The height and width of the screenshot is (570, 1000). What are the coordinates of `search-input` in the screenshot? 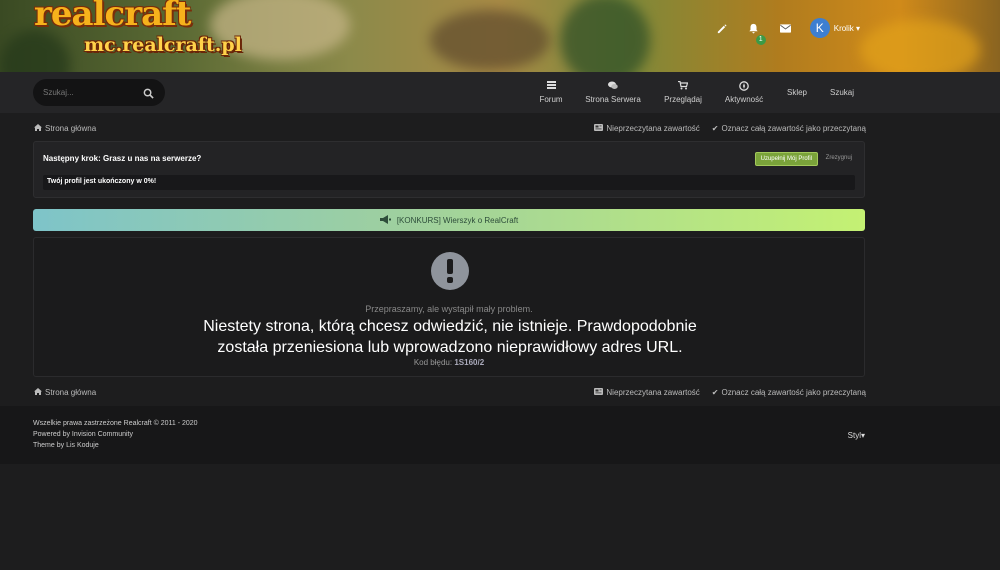 It's located at (91, 92).